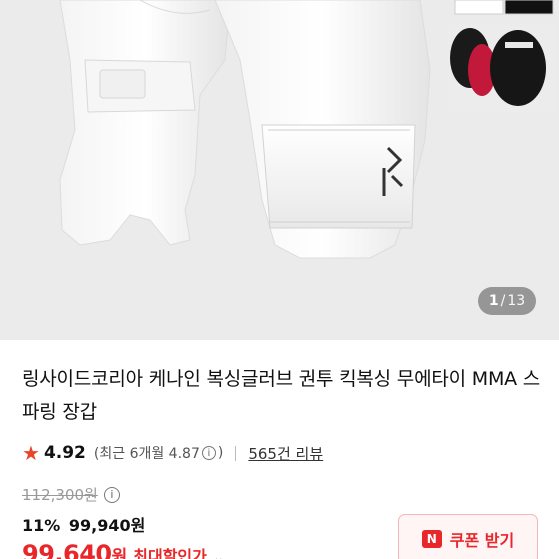 The height and width of the screenshot is (559, 559). Describe the element at coordinates (111, 494) in the screenshot. I see `price-info-icon: i` at that location.